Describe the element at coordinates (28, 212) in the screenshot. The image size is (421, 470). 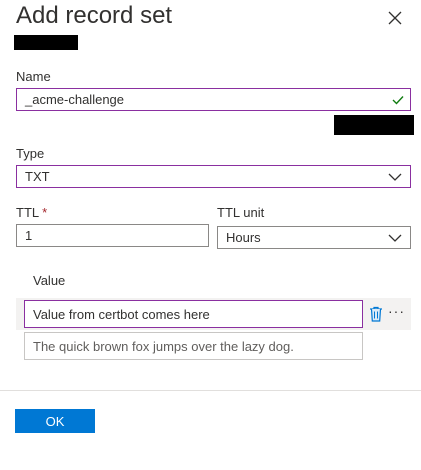
I see `ttl-label-text: TTL` at that location.